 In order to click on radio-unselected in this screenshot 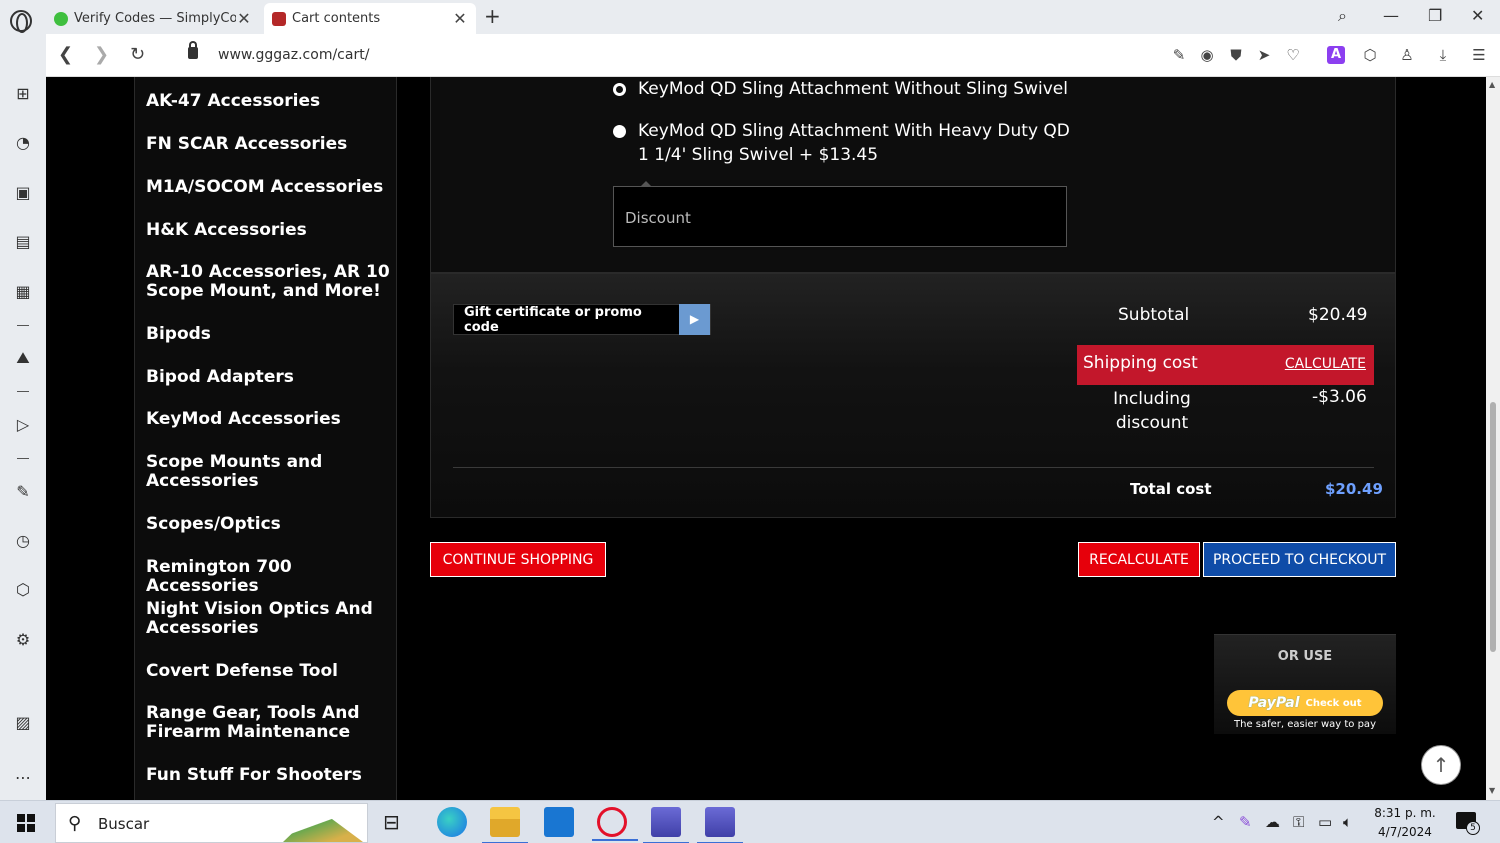, I will do `click(619, 131)`.